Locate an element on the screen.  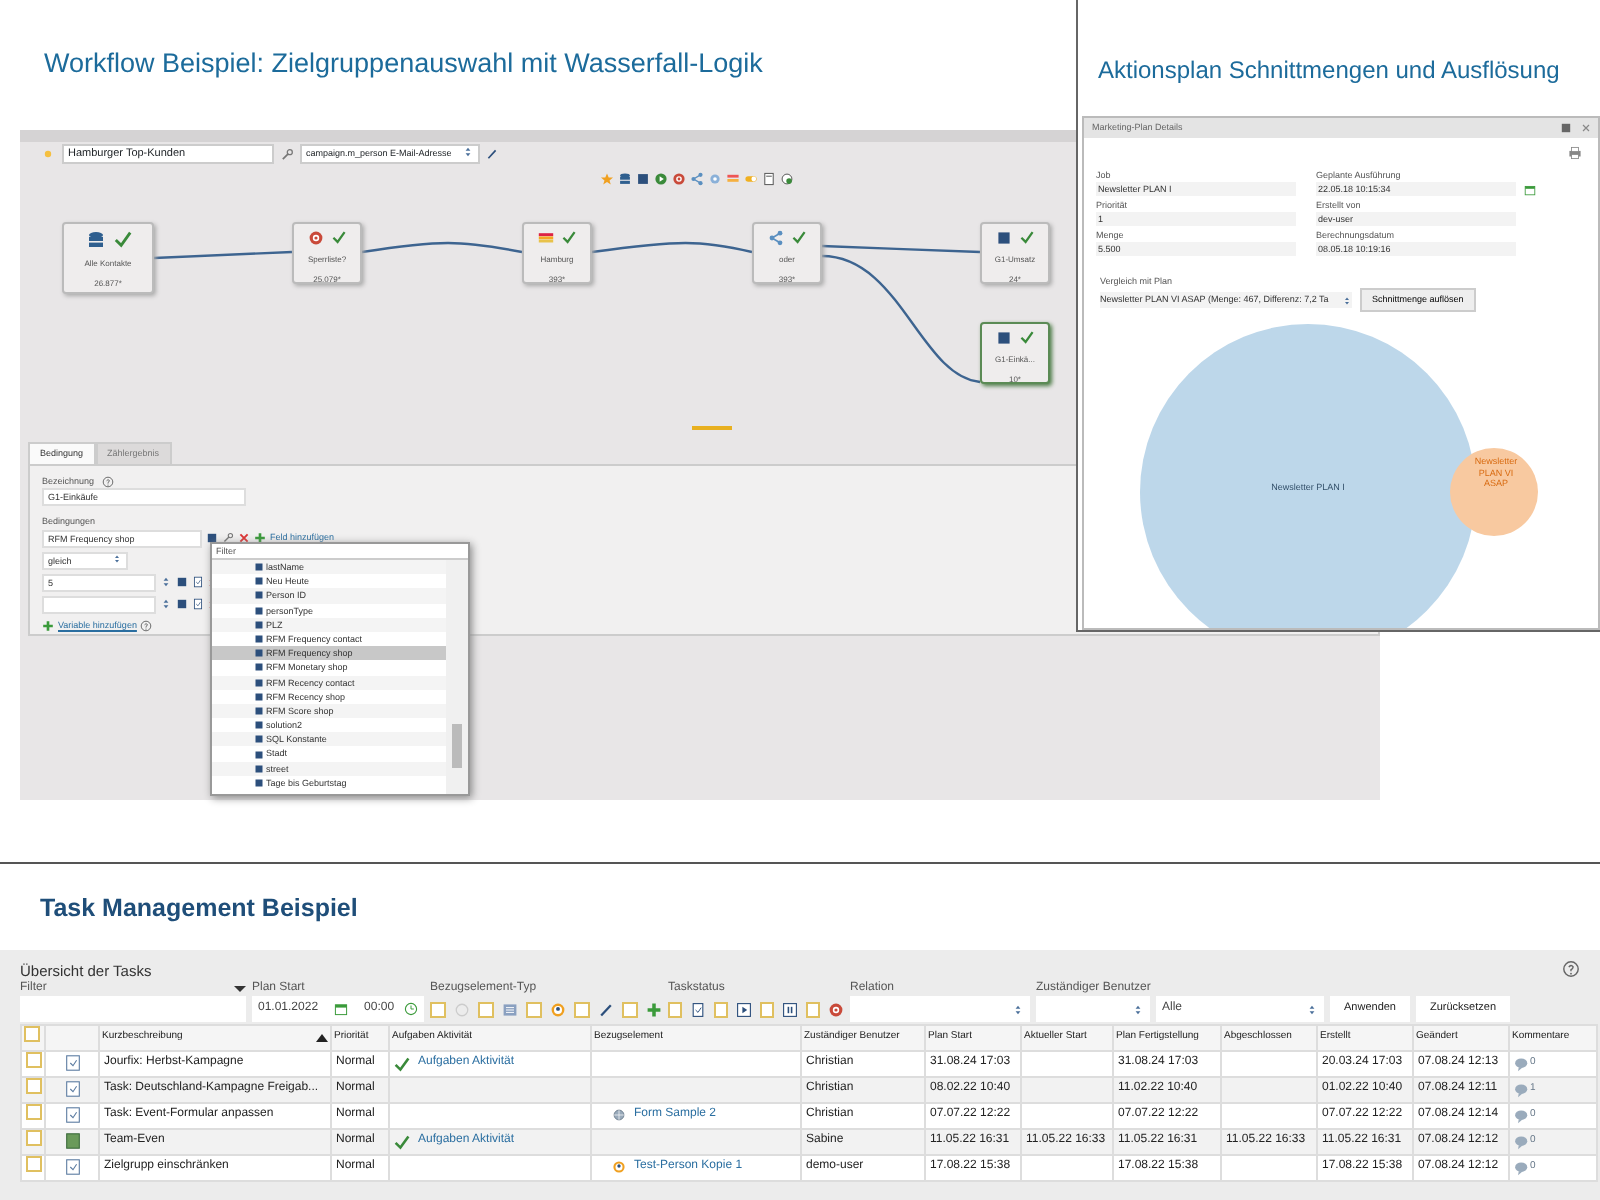
filter-field is located at coordinates (133, 1009).